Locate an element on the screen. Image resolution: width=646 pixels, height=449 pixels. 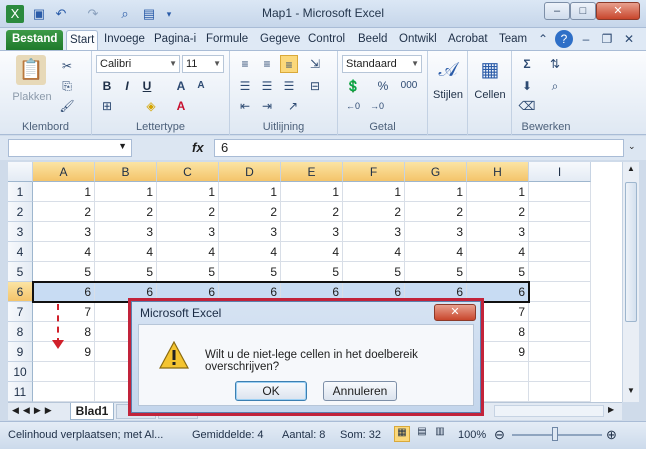
wrap-text-icon: ⇲ is located at coordinates (315, 64).